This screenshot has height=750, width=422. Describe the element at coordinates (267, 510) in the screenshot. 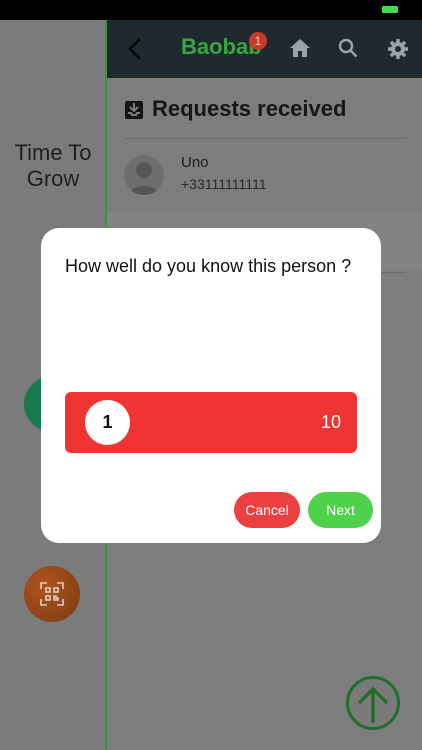

I see `cancel-button: Cancel` at that location.